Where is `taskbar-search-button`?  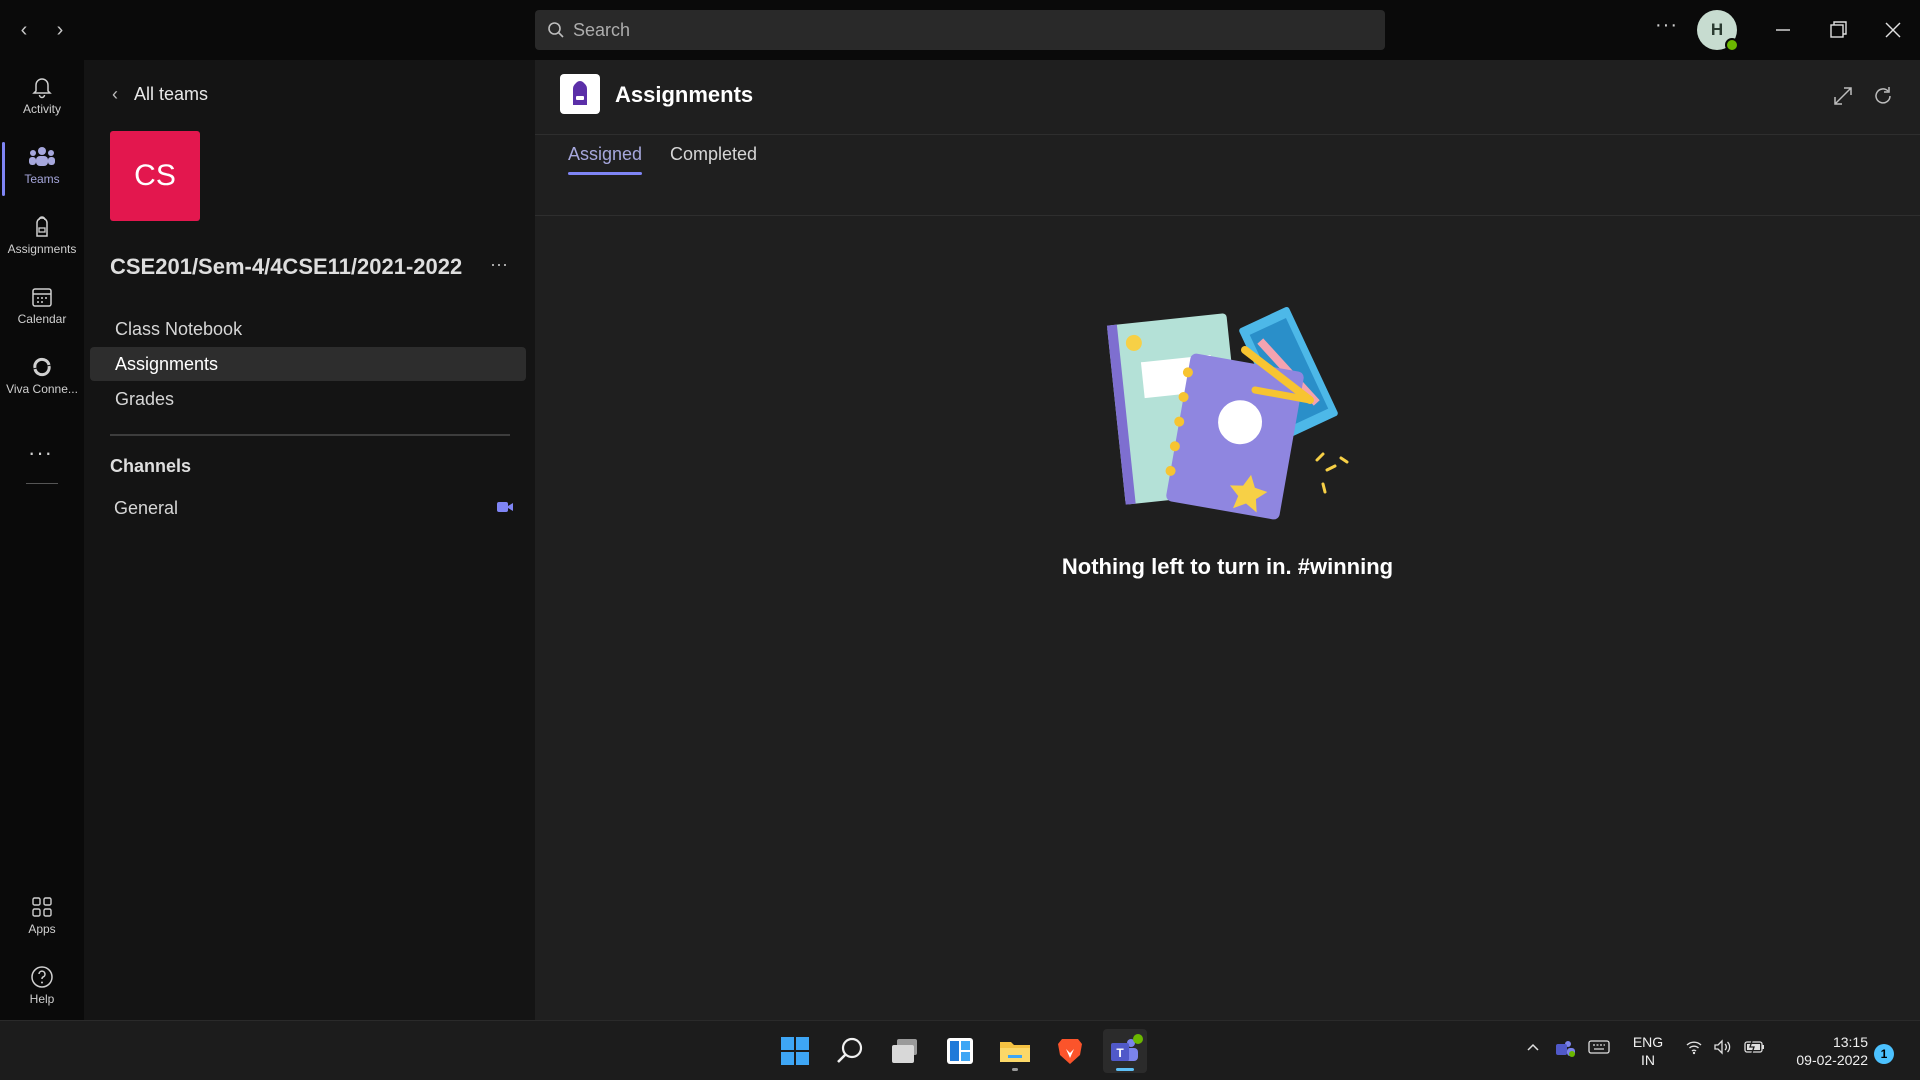
taskbar-search-button is located at coordinates (850, 1051).